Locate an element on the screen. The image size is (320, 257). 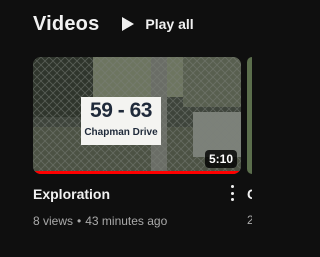
next-video-metadata: 2 is located at coordinates (249, 220).